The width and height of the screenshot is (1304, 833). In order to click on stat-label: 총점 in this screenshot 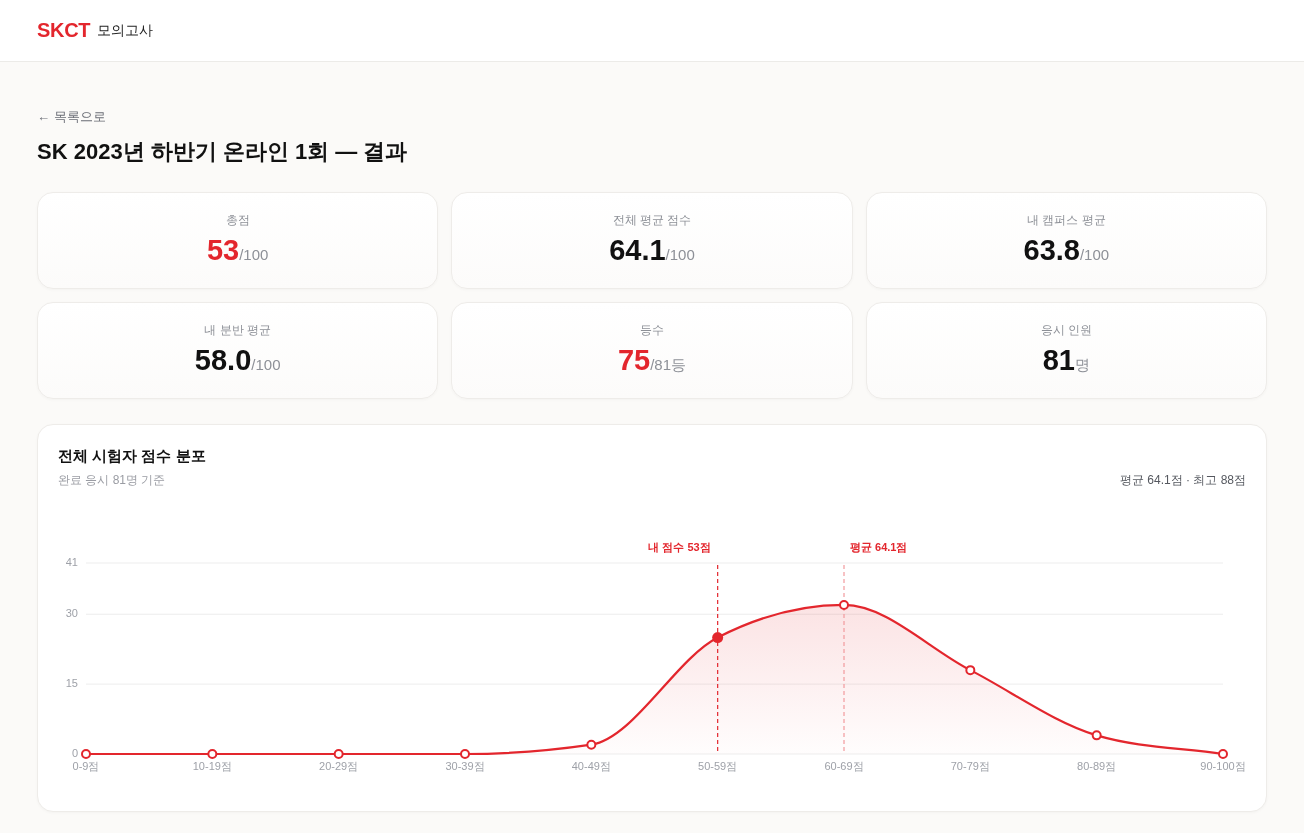, I will do `click(237, 220)`.